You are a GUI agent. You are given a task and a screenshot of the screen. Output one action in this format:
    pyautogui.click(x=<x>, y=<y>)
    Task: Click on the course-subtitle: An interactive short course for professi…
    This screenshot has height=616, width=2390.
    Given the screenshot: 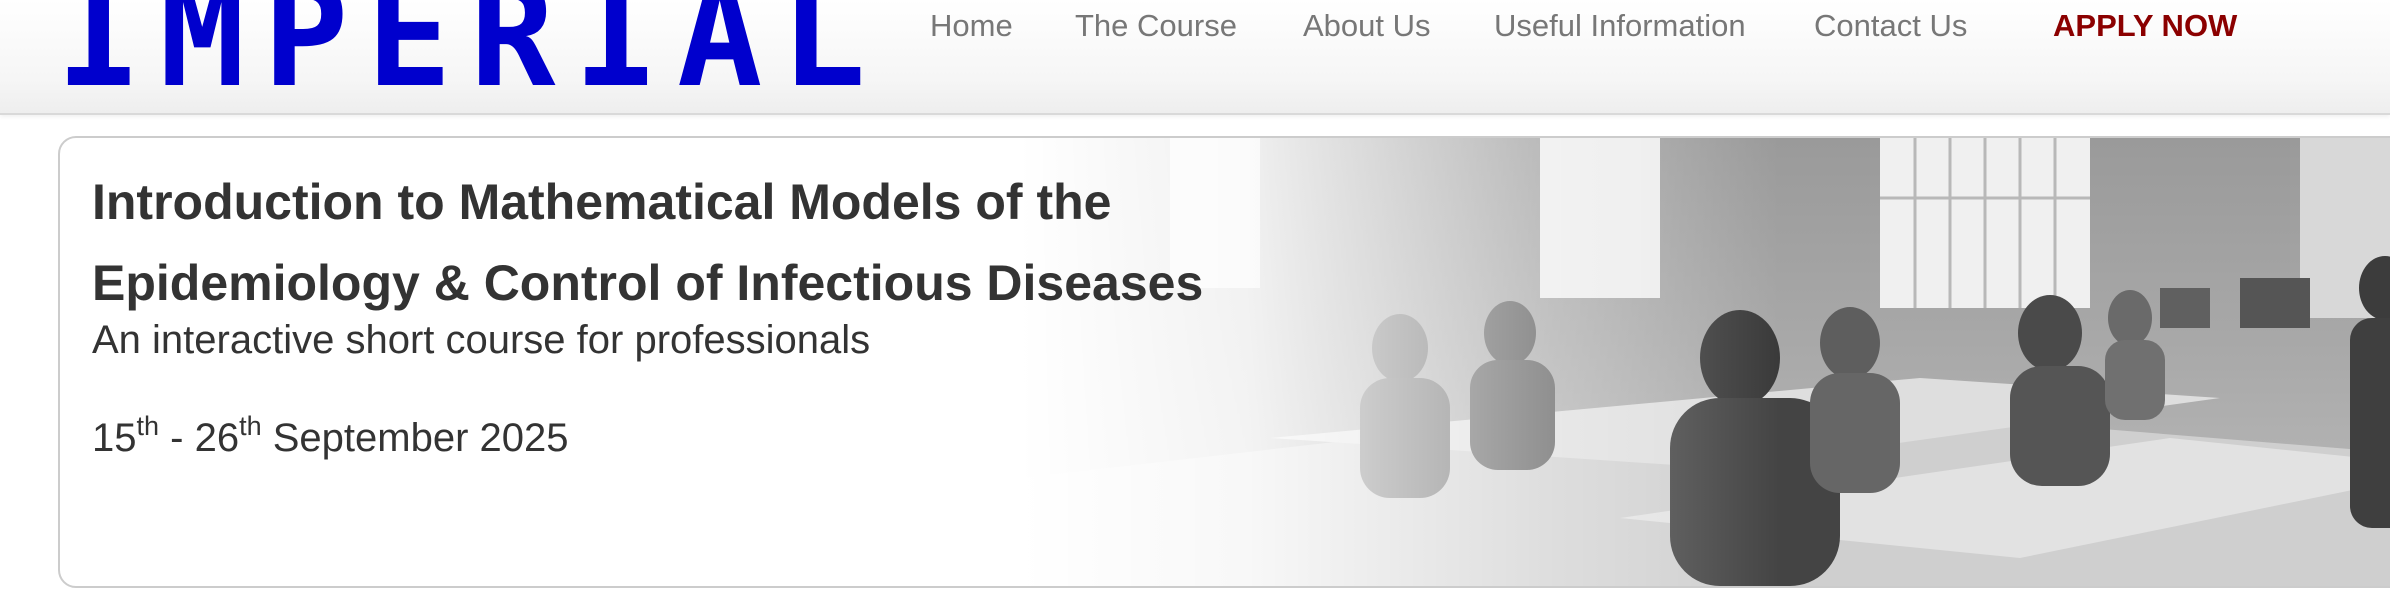 What is the action you would take?
    pyautogui.click(x=481, y=340)
    